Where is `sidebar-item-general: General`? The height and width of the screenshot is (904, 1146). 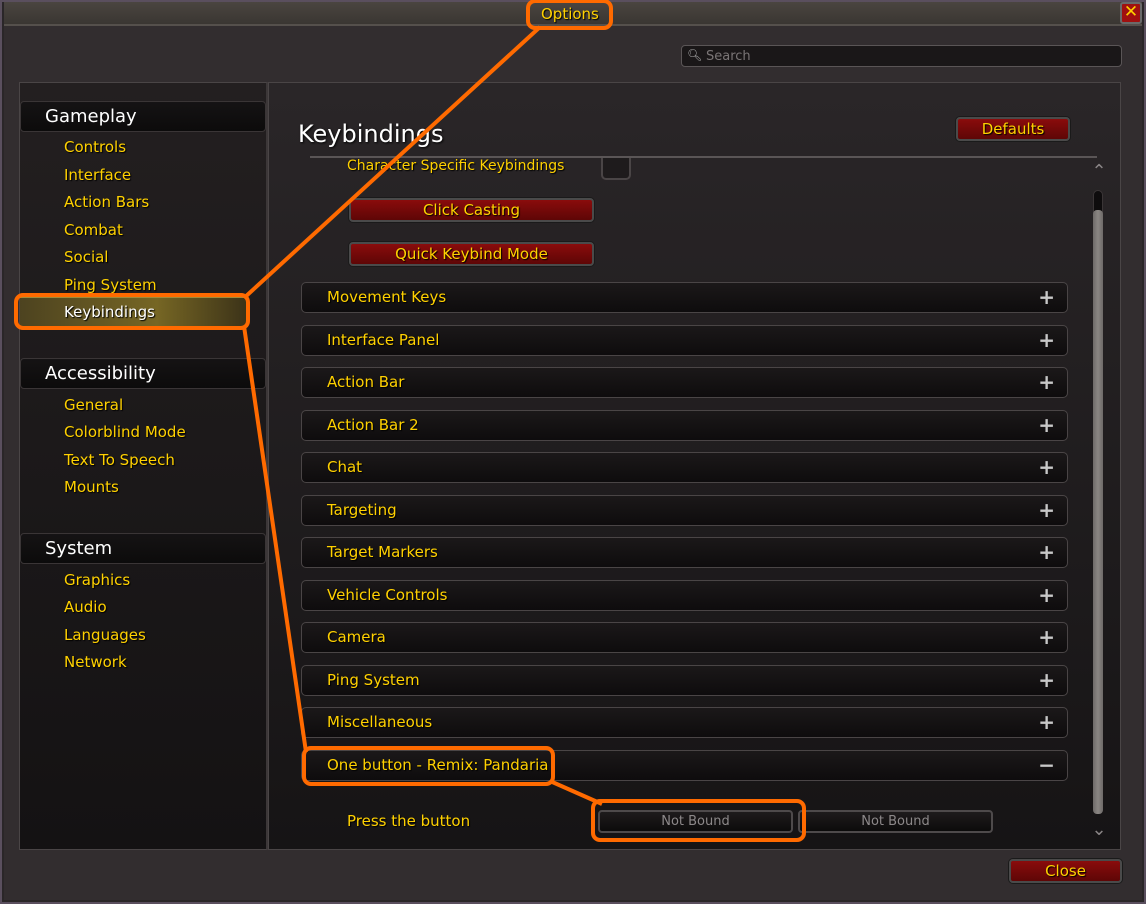 sidebar-item-general: General is located at coordinates (93, 405).